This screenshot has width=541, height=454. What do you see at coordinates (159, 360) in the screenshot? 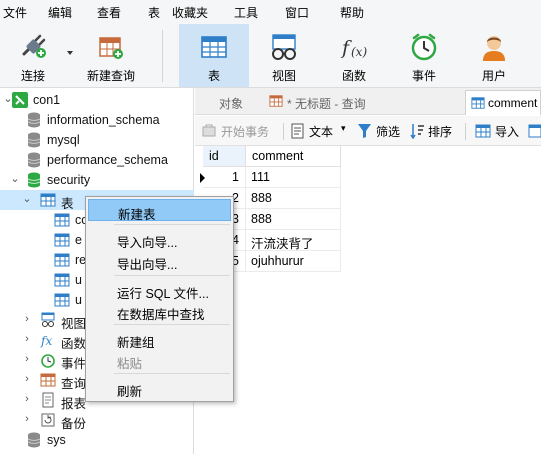
I see `menu-paste: 粘贴` at bounding box center [159, 360].